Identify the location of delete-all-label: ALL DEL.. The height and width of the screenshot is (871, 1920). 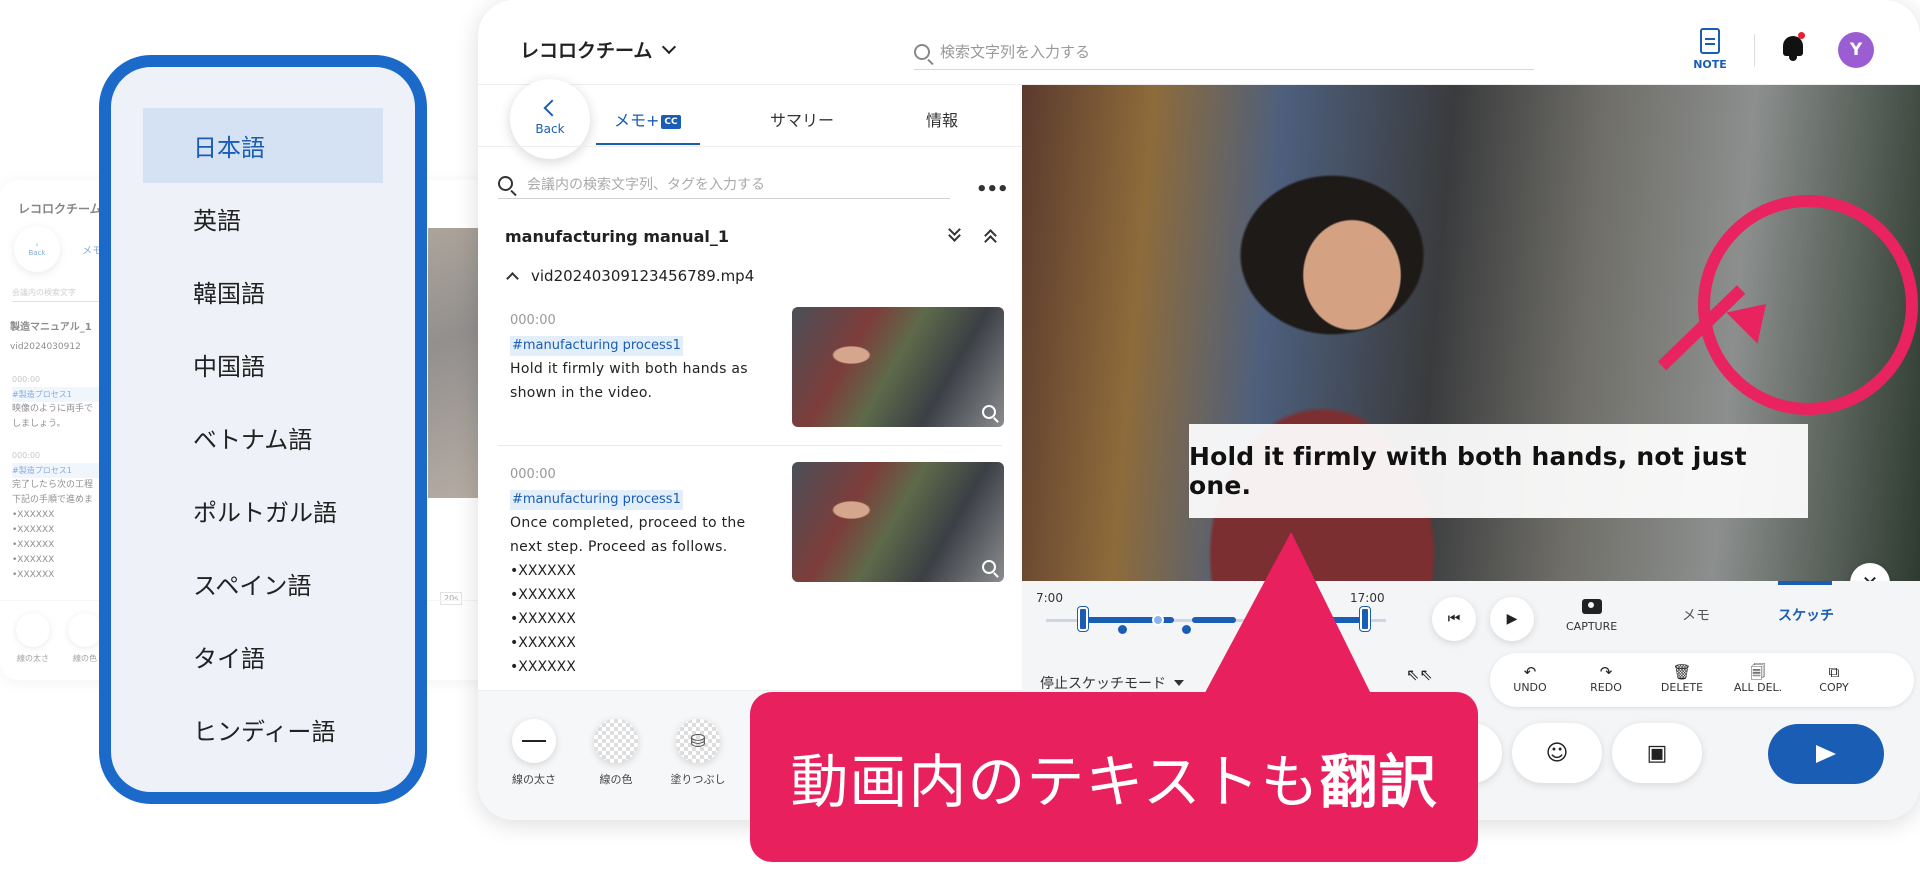
(1758, 687).